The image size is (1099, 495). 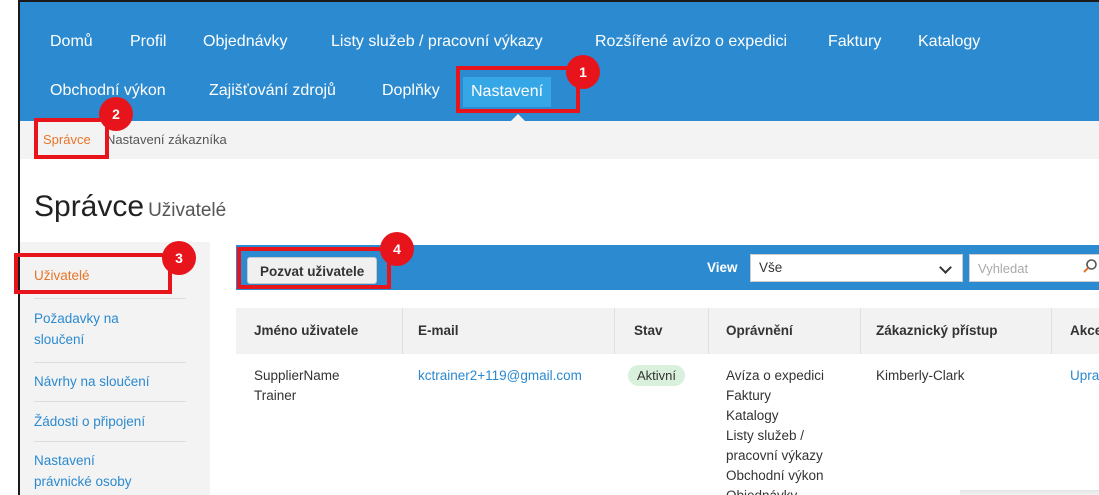 What do you see at coordinates (945, 267) in the screenshot?
I see `chevron-down-icon` at bounding box center [945, 267].